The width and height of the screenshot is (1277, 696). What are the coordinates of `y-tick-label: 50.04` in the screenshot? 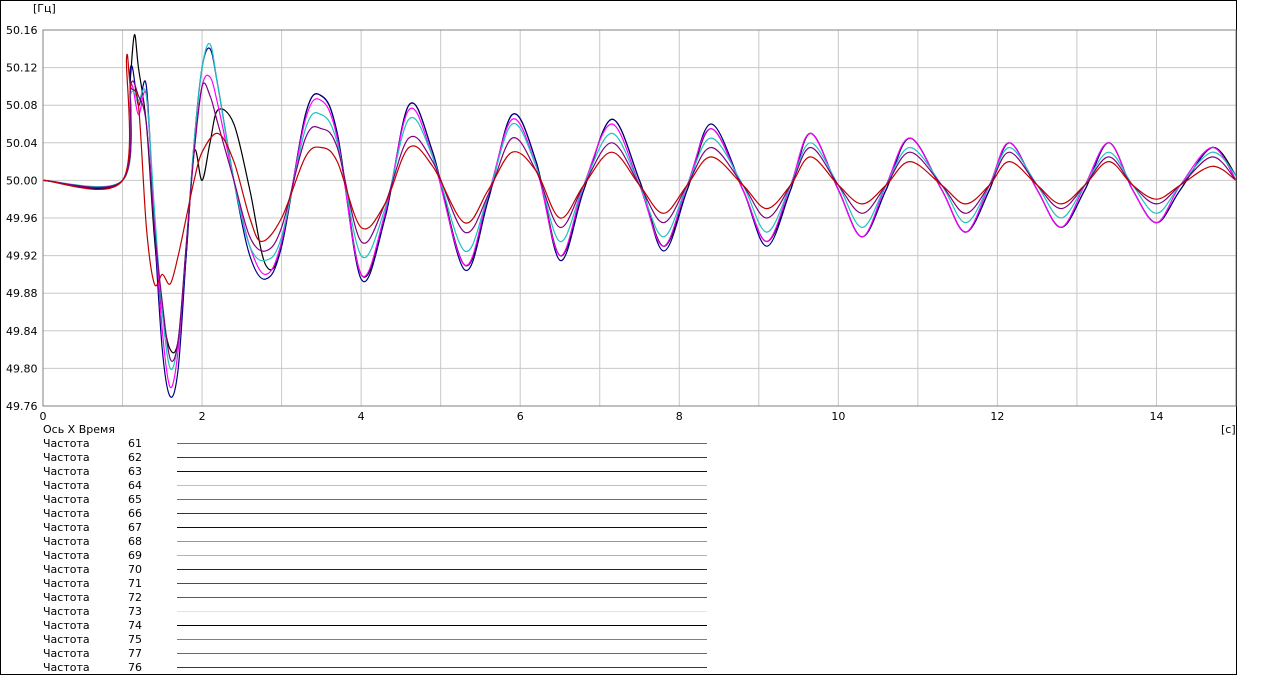 It's located at (22, 143).